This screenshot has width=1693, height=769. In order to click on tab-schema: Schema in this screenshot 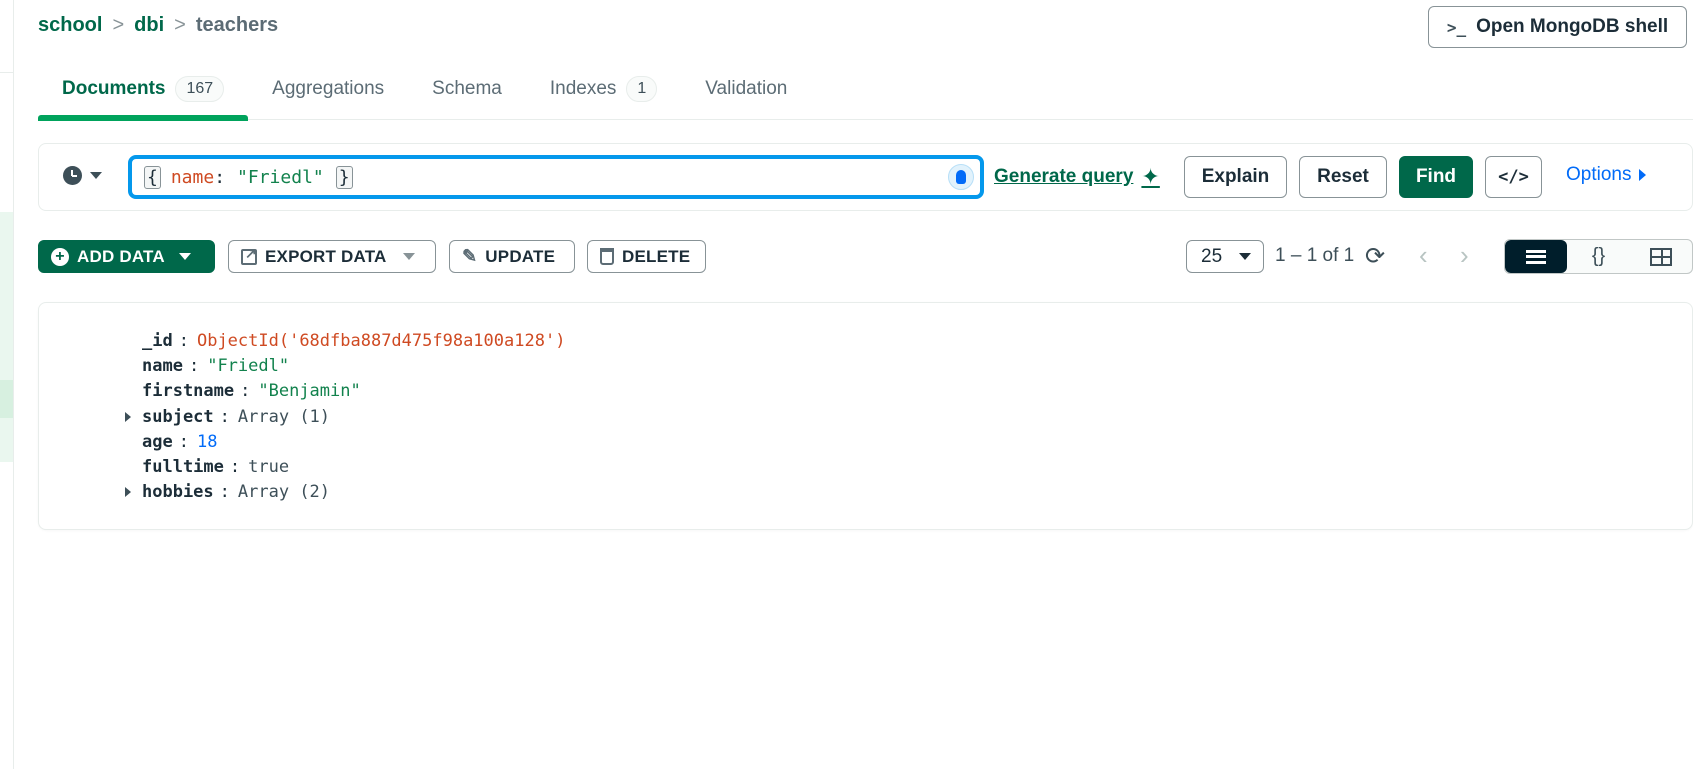, I will do `click(467, 89)`.